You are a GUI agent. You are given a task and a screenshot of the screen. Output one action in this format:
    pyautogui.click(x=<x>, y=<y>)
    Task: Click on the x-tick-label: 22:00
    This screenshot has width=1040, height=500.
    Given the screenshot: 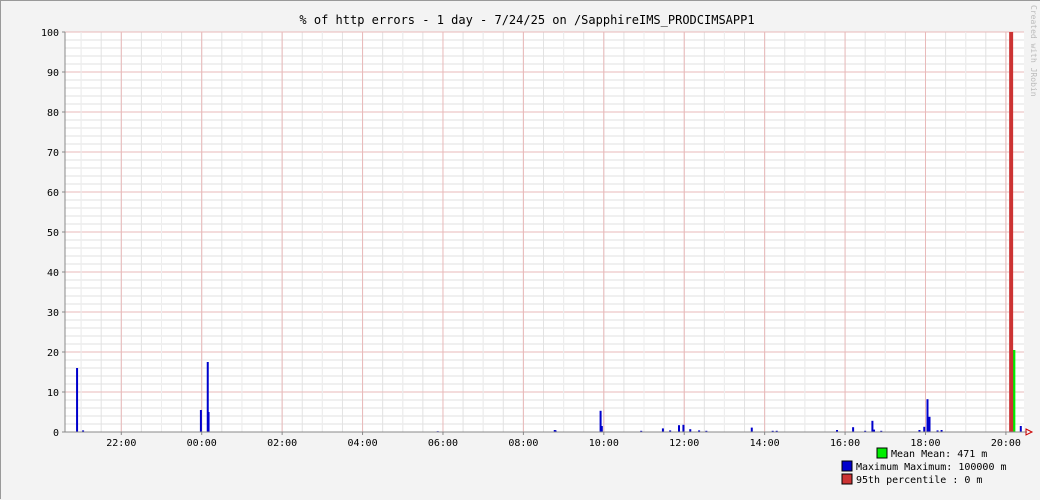 What is the action you would take?
    pyautogui.click(x=121, y=443)
    